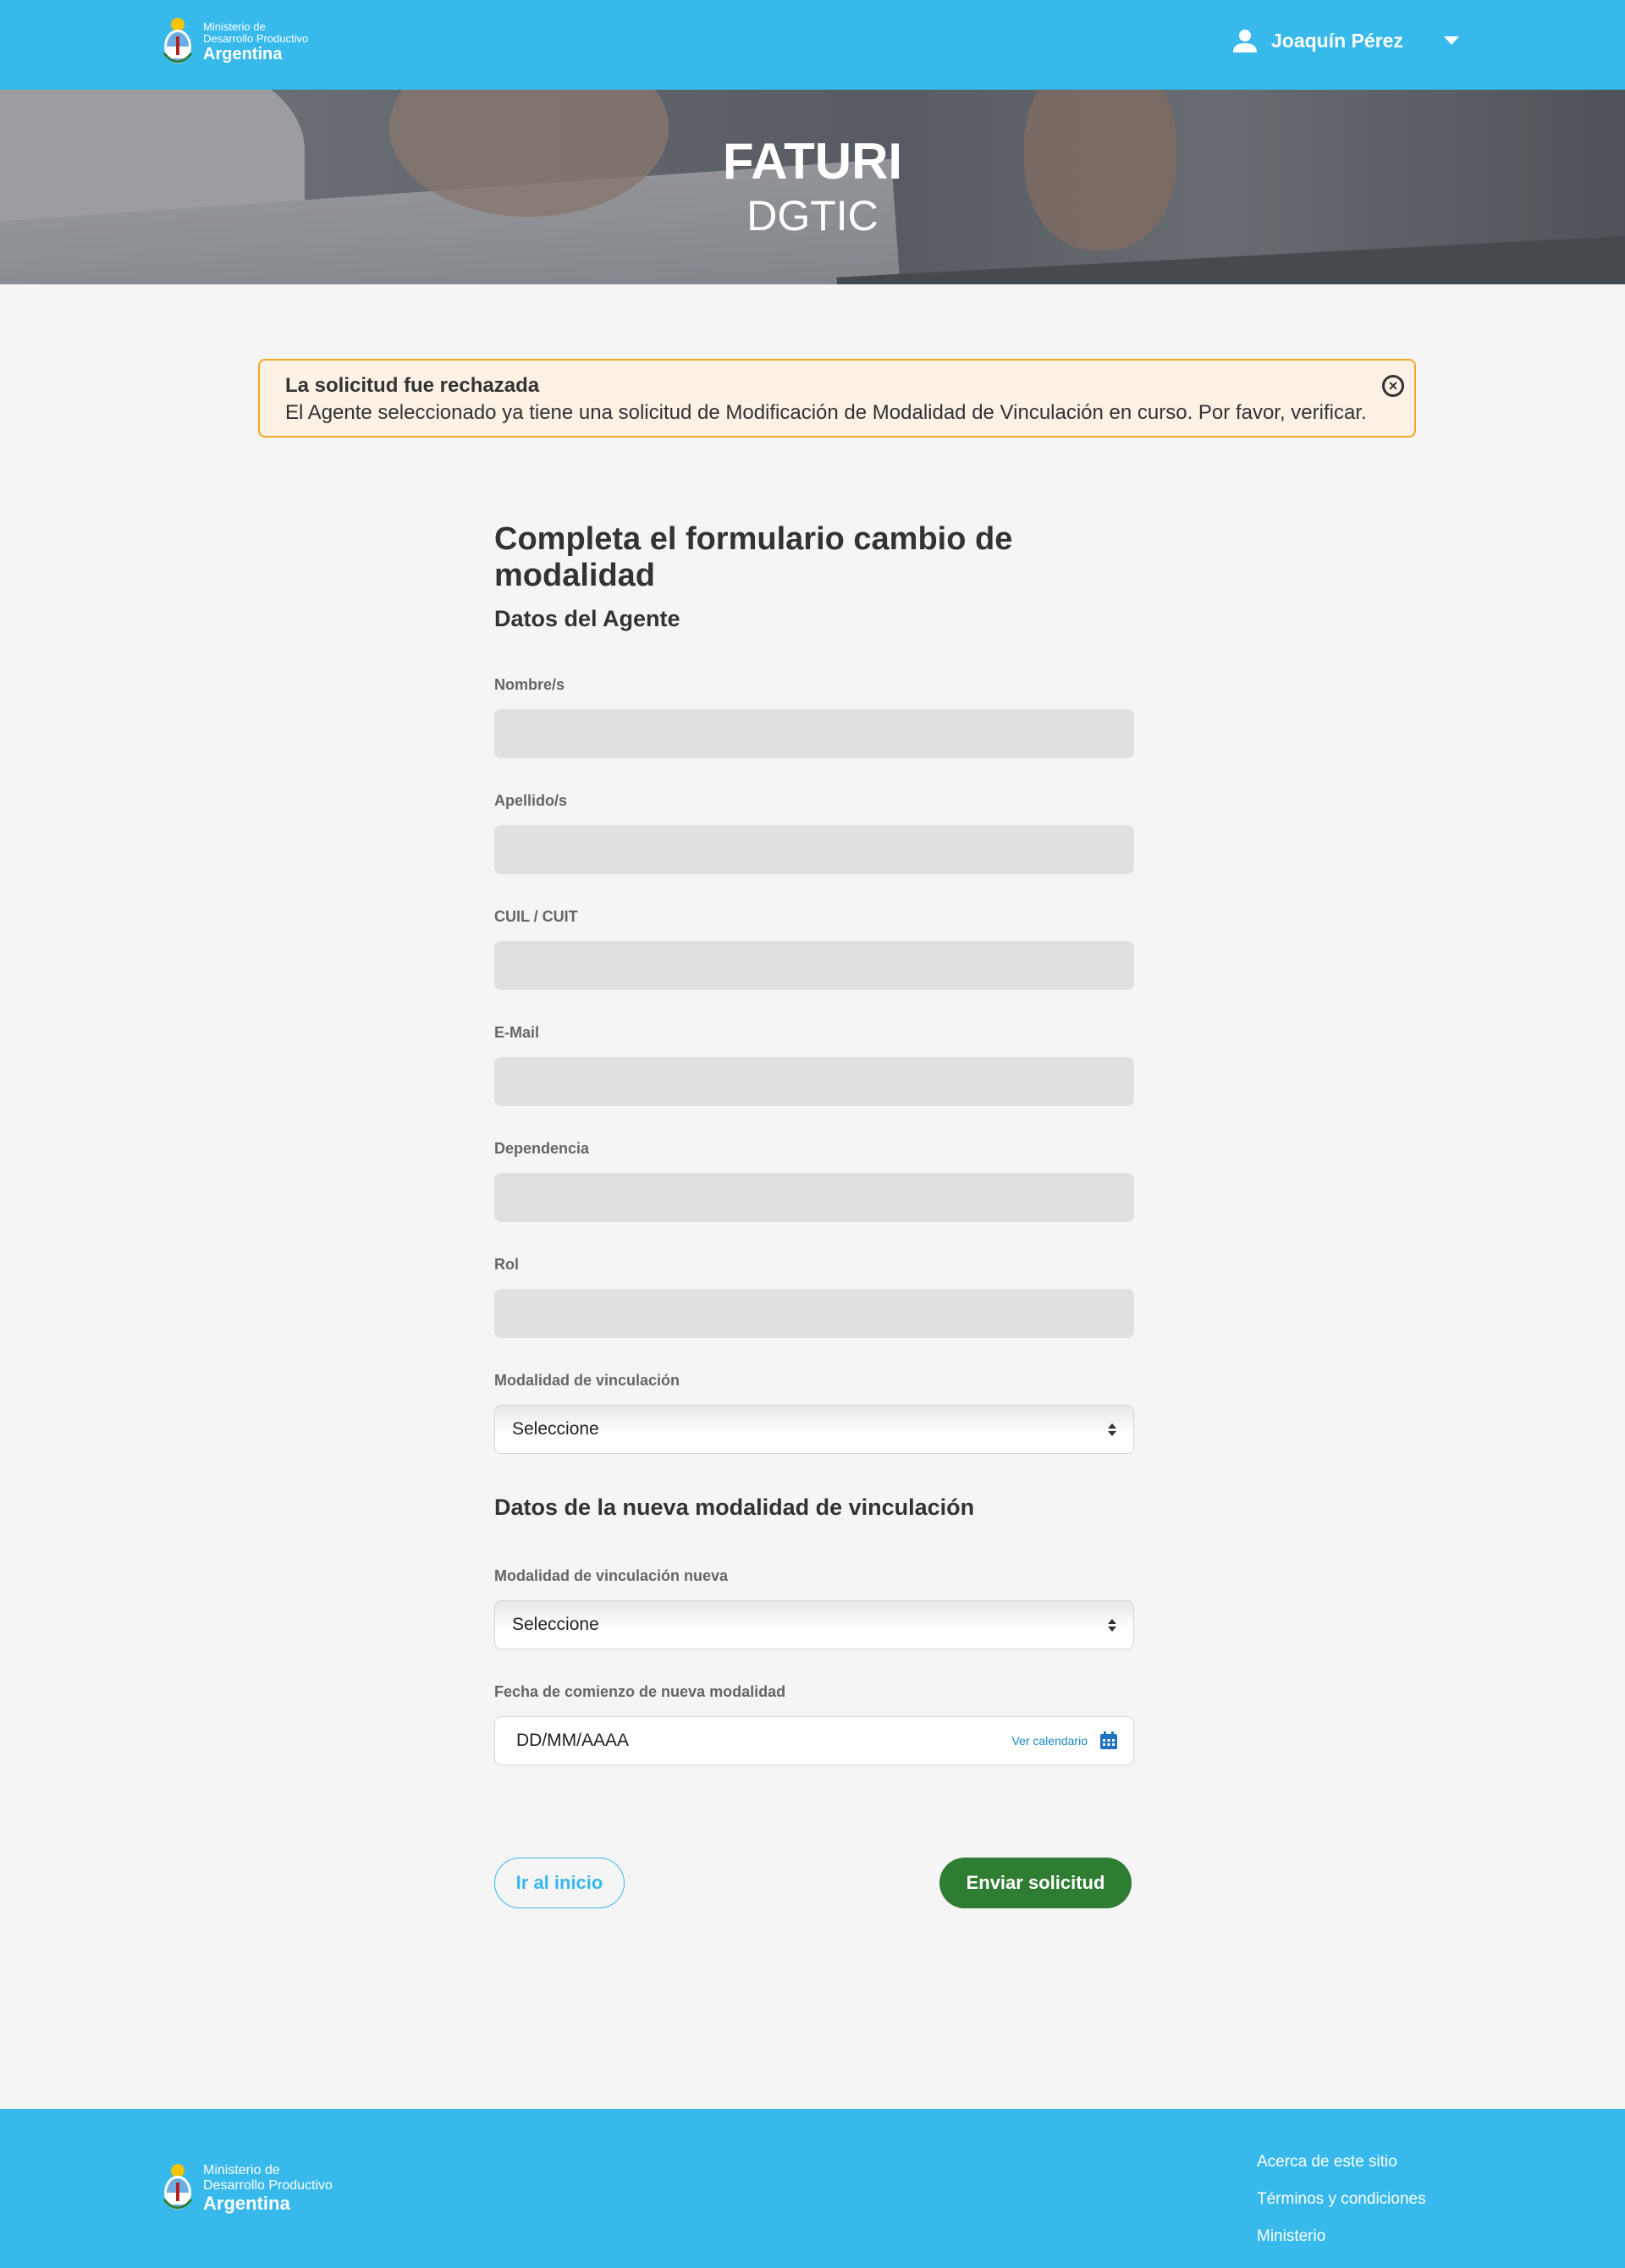  I want to click on apellido-label: Apellido/s, so click(531, 800).